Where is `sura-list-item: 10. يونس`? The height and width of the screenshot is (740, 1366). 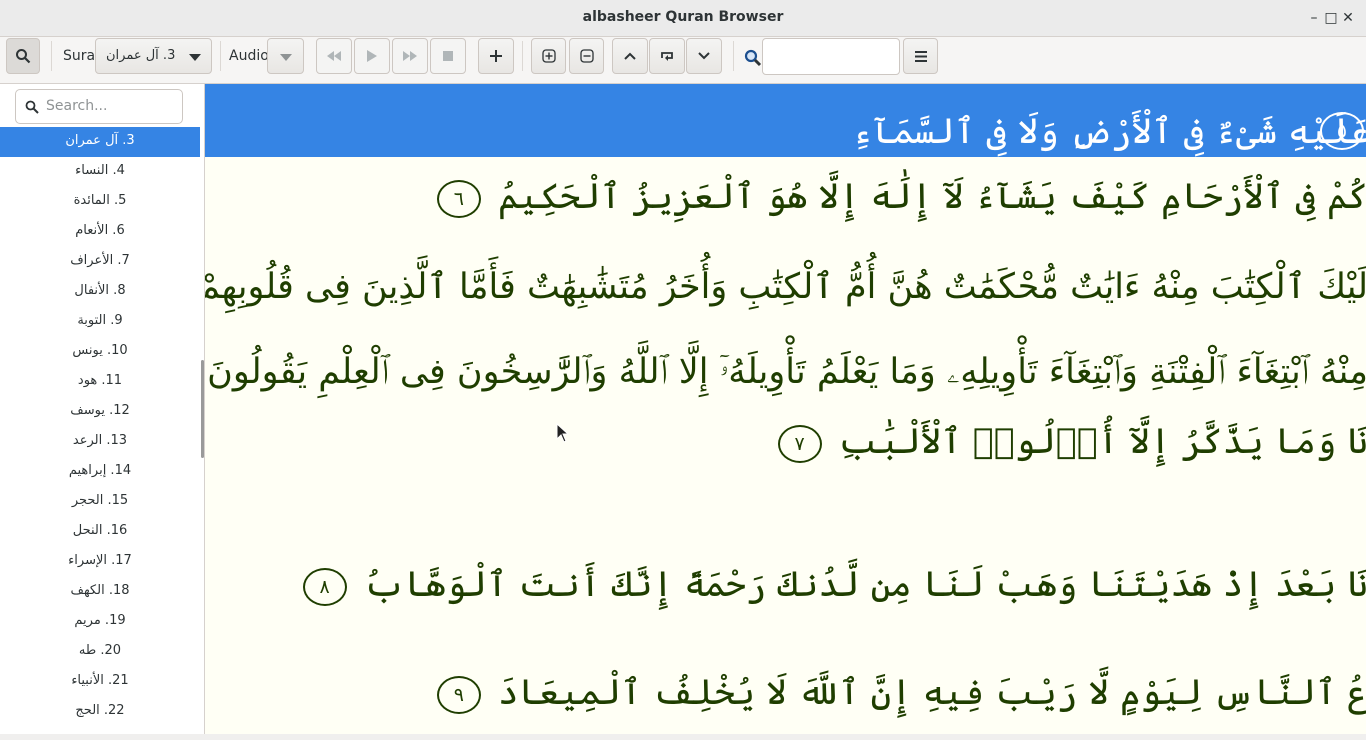 sura-list-item: 10. يونس is located at coordinates (100, 352).